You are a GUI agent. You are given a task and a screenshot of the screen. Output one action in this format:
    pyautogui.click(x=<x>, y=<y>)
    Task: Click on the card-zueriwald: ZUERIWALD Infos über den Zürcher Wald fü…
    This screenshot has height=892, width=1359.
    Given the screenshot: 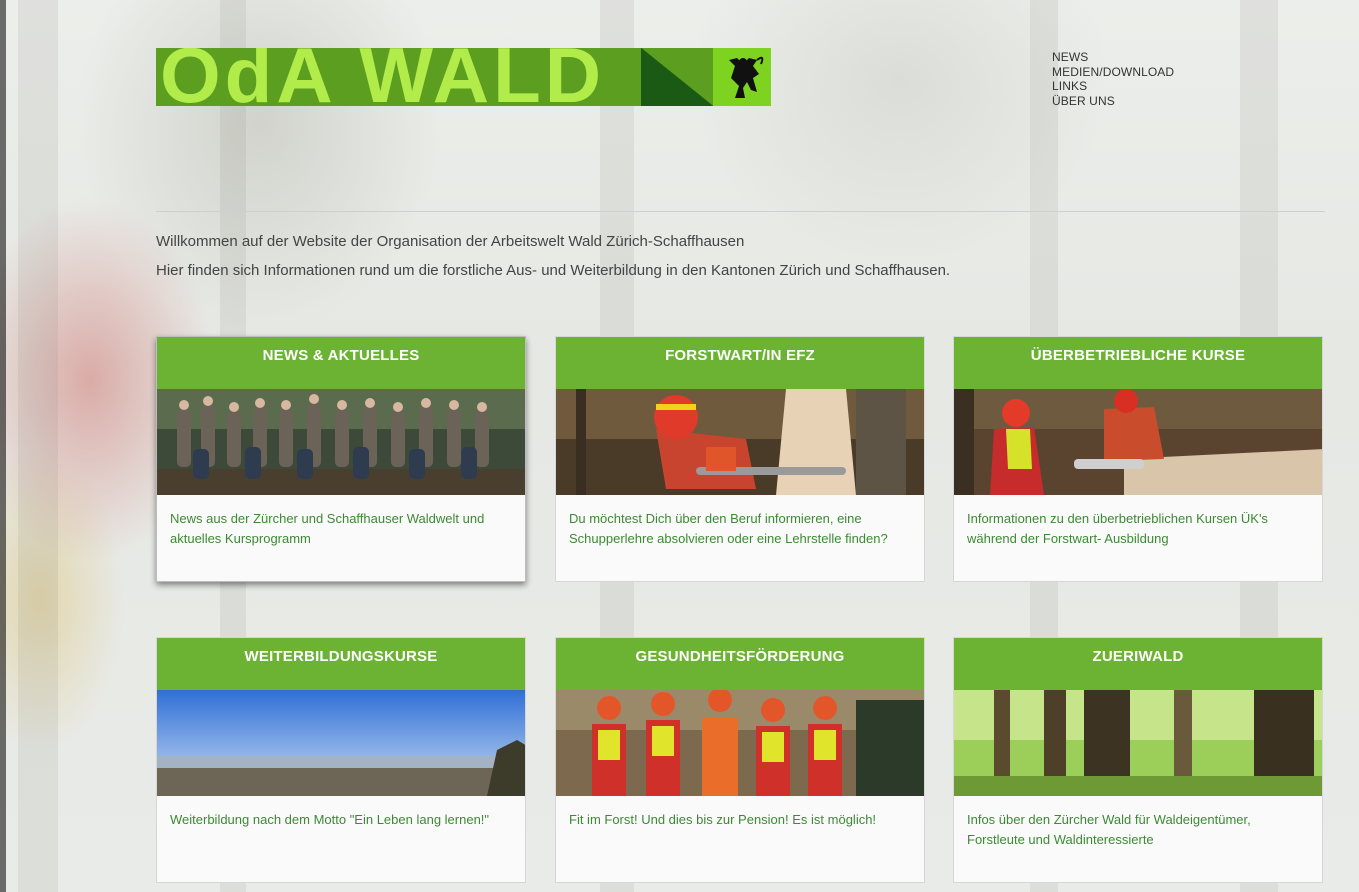 What is the action you would take?
    pyautogui.click(x=1138, y=760)
    